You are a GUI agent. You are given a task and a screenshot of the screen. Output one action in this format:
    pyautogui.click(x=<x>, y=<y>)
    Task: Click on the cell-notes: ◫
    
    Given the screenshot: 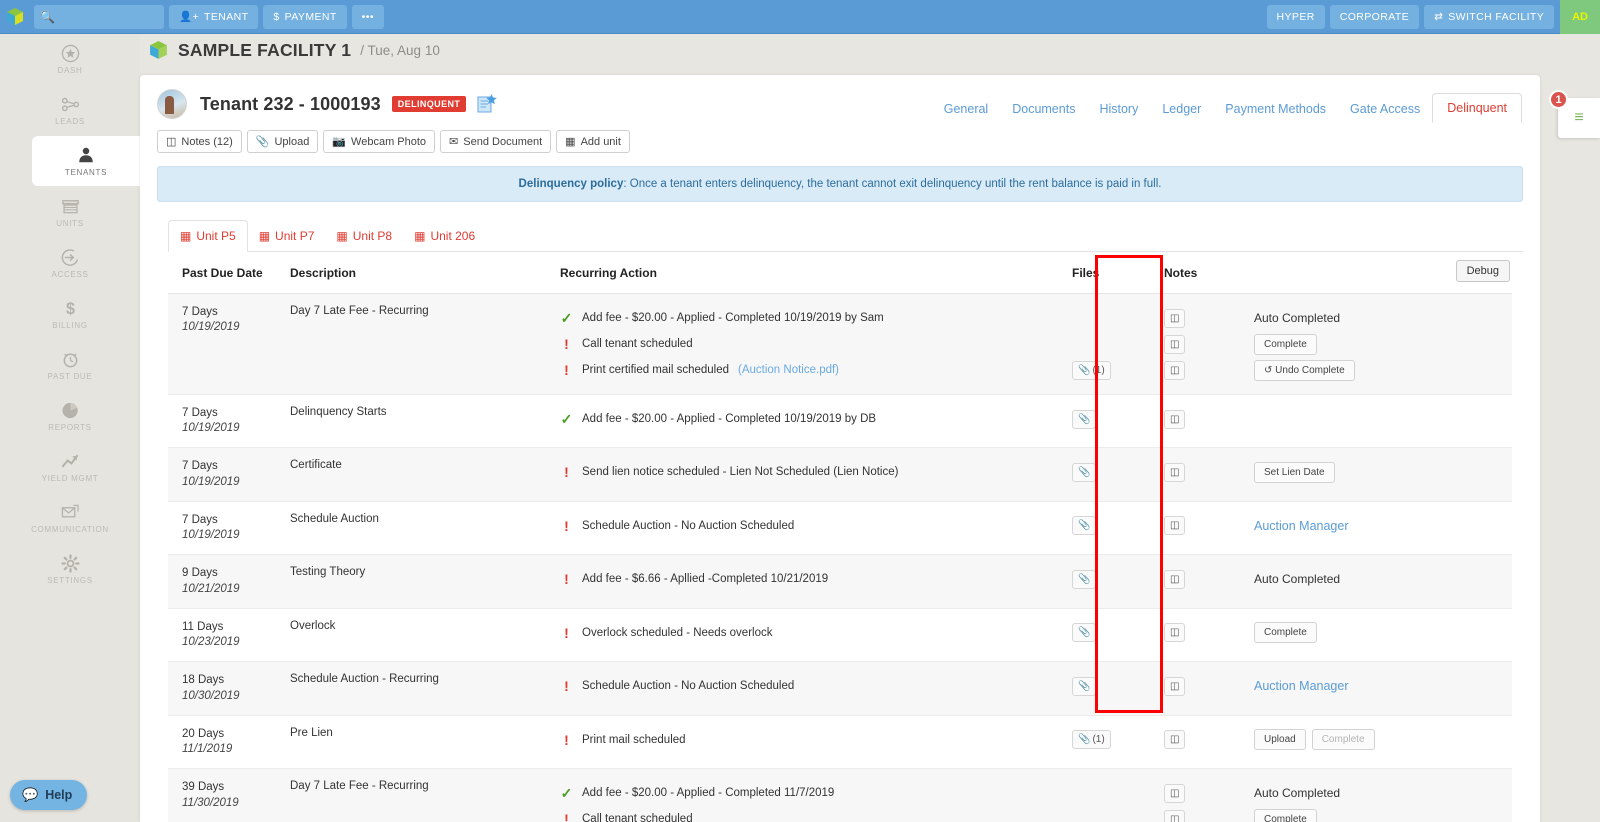 What is the action you would take?
    pyautogui.click(x=1209, y=421)
    